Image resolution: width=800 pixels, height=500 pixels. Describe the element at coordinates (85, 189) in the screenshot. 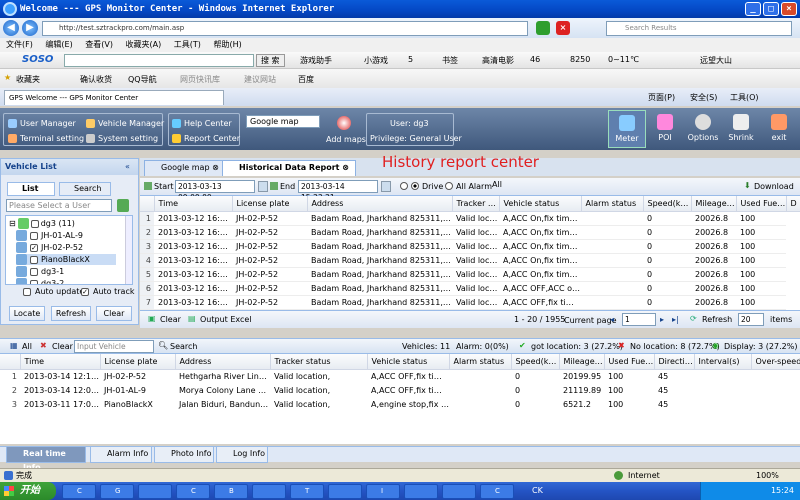

I see `tab-search: Search` at that location.